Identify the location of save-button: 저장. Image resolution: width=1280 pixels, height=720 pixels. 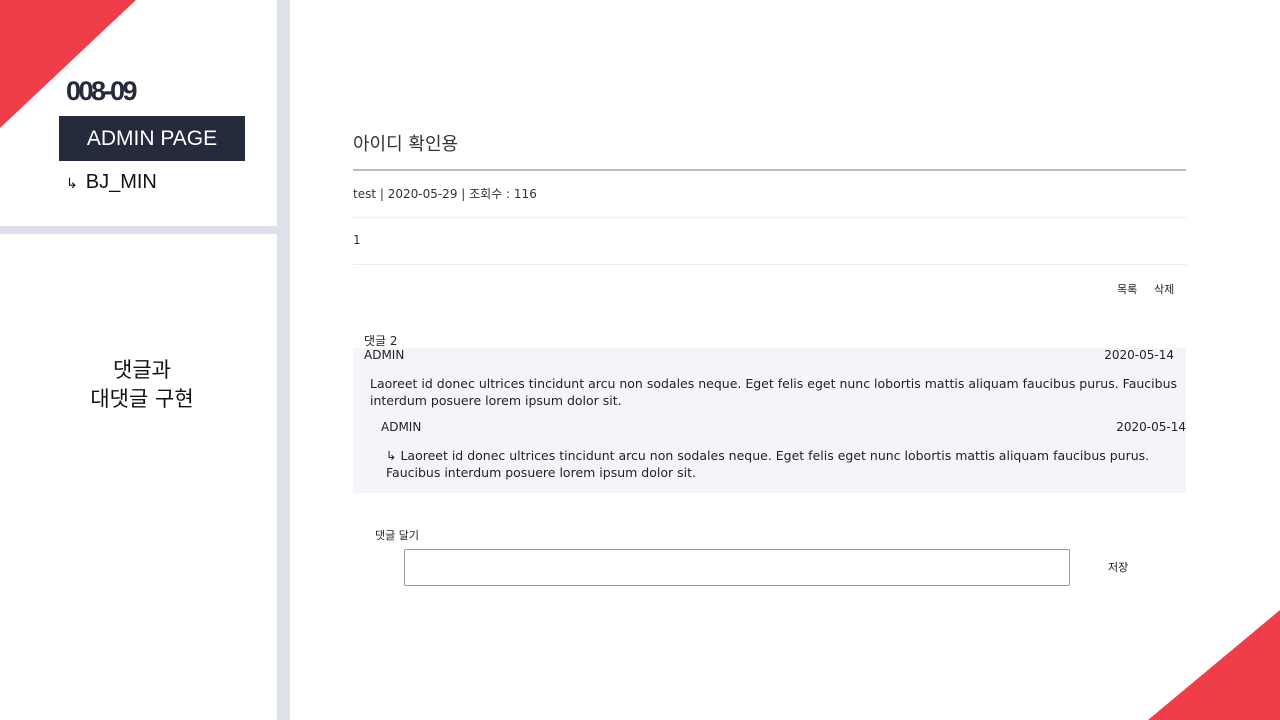
(1118, 567).